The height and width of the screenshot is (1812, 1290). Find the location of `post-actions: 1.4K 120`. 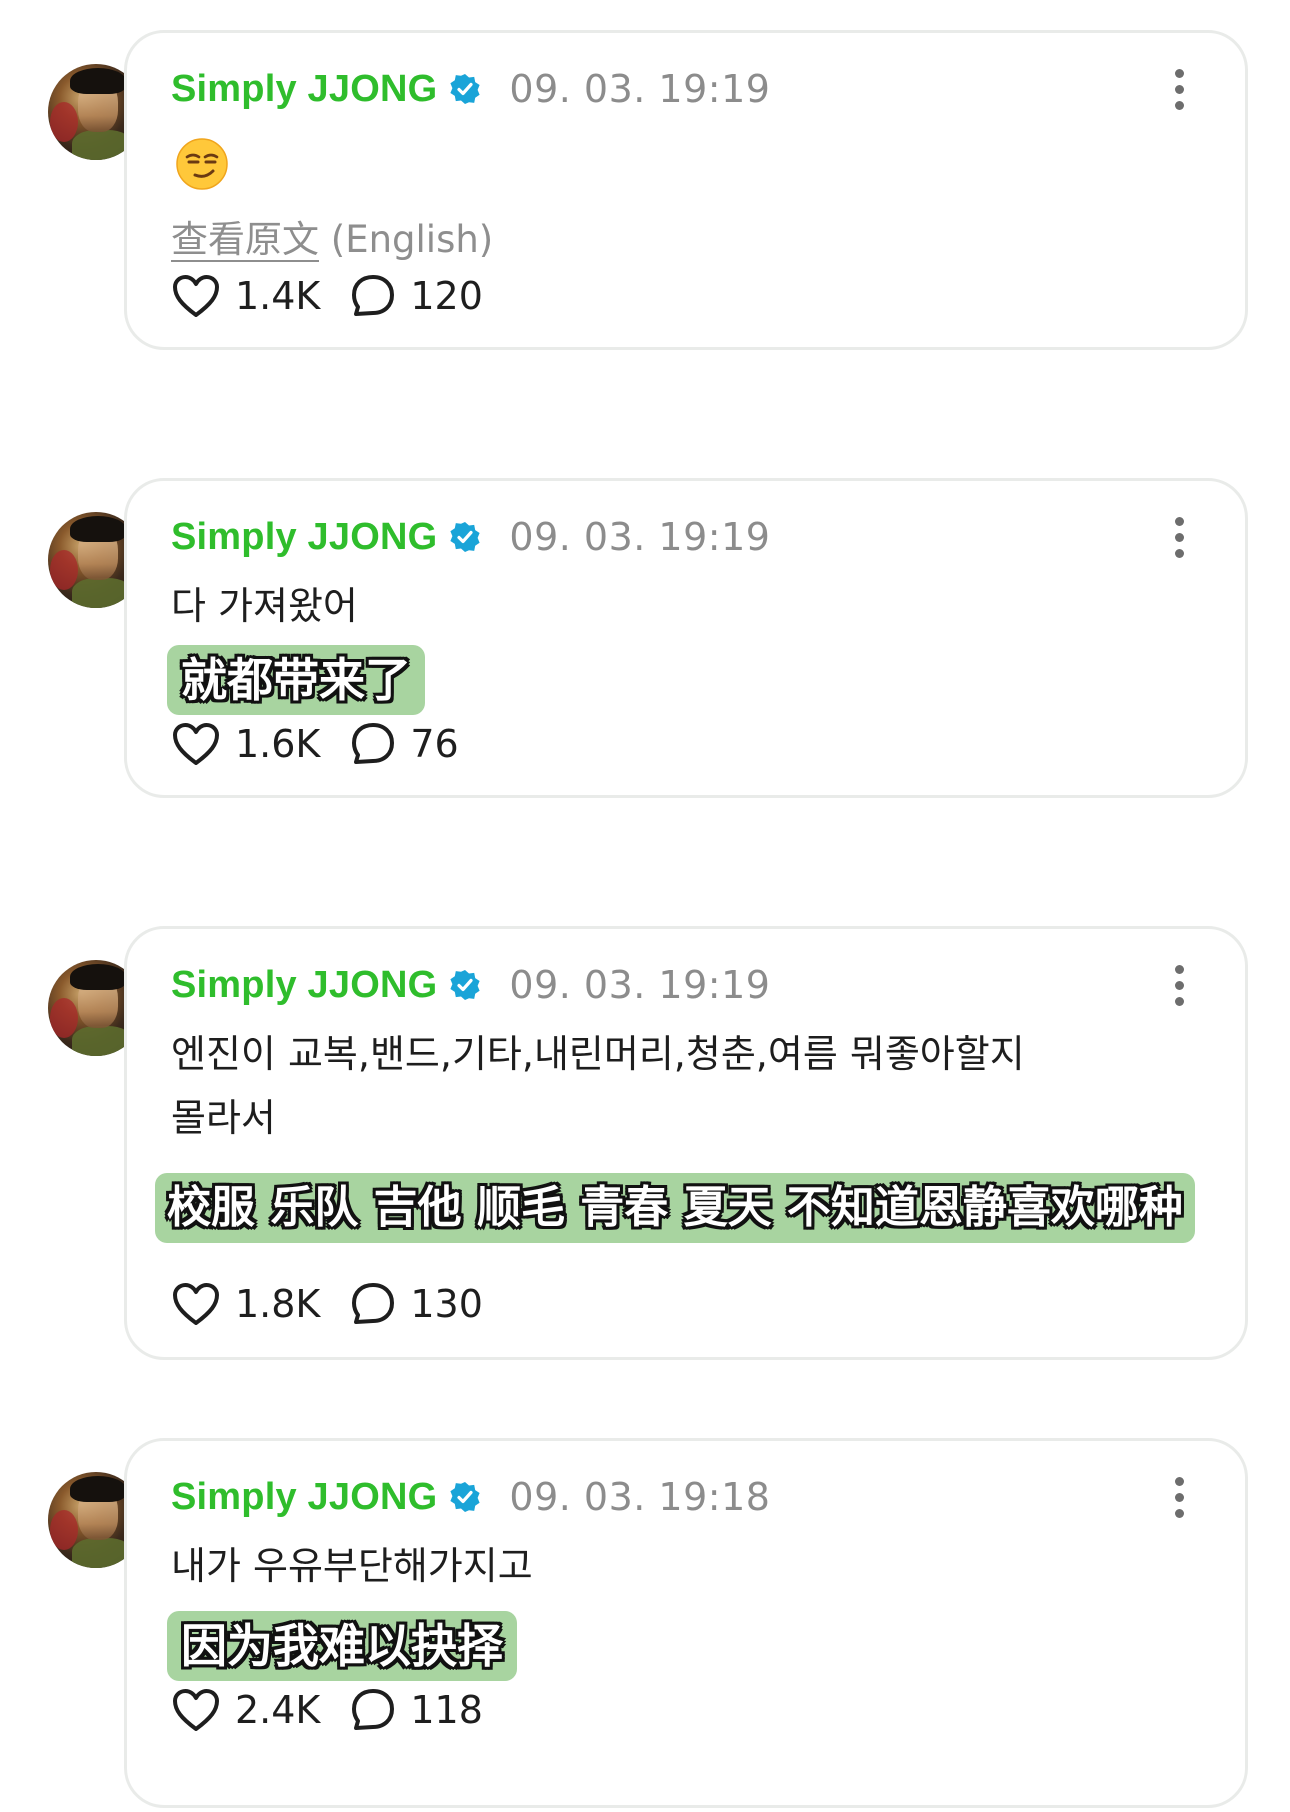

post-actions: 1.4K 120 is located at coordinates (327, 296).